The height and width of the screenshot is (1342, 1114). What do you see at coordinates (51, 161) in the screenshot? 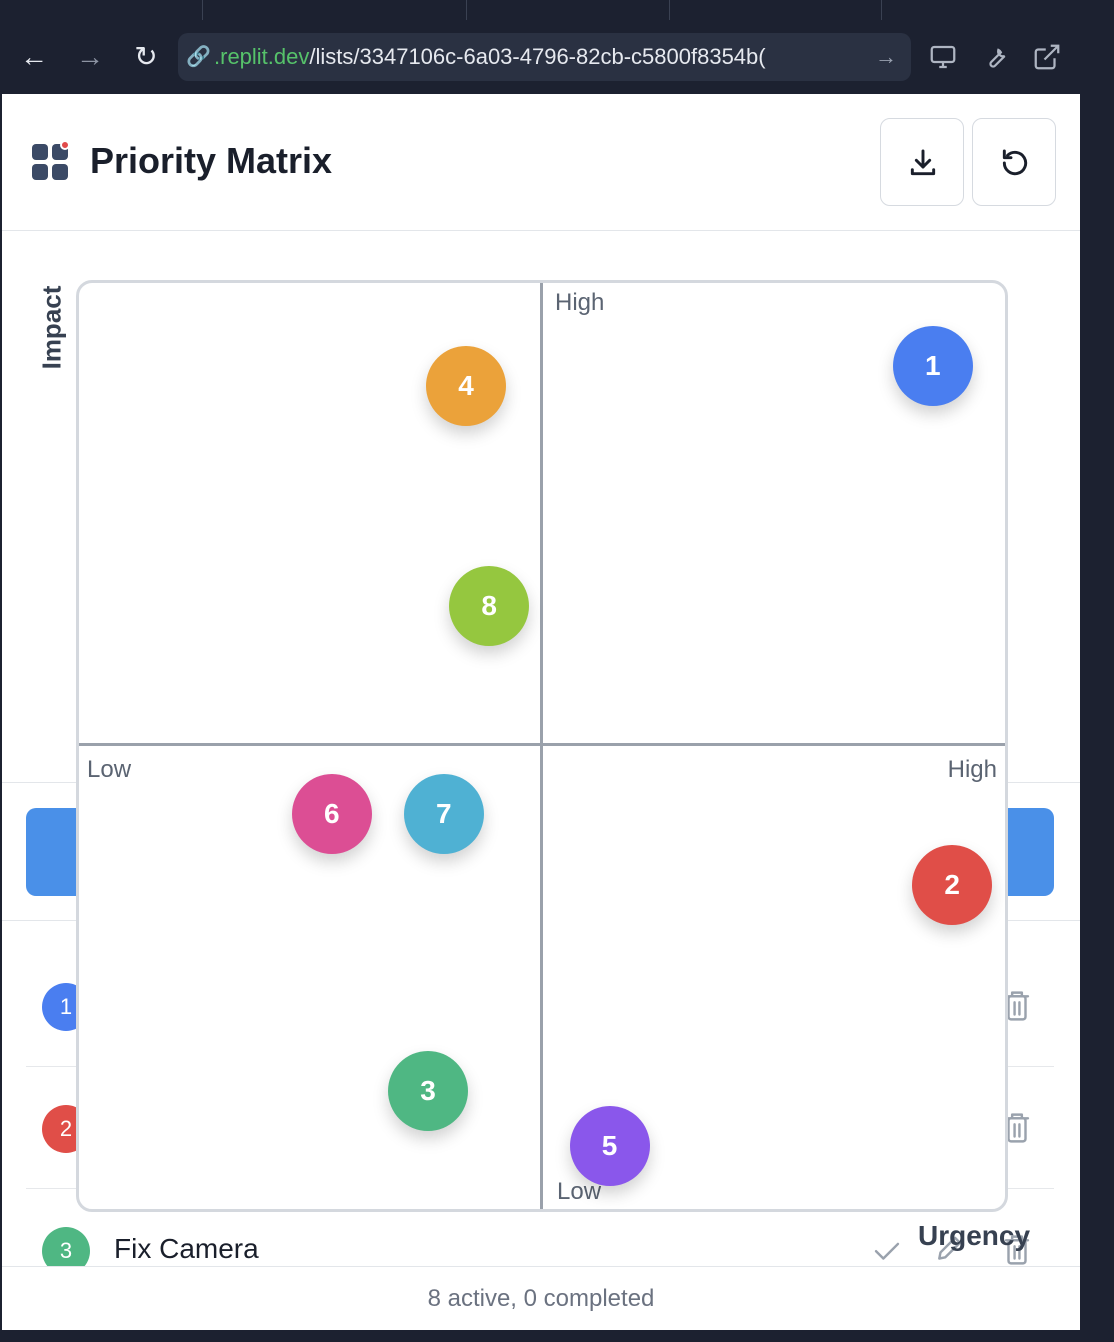
I see `app-logo-icon` at bounding box center [51, 161].